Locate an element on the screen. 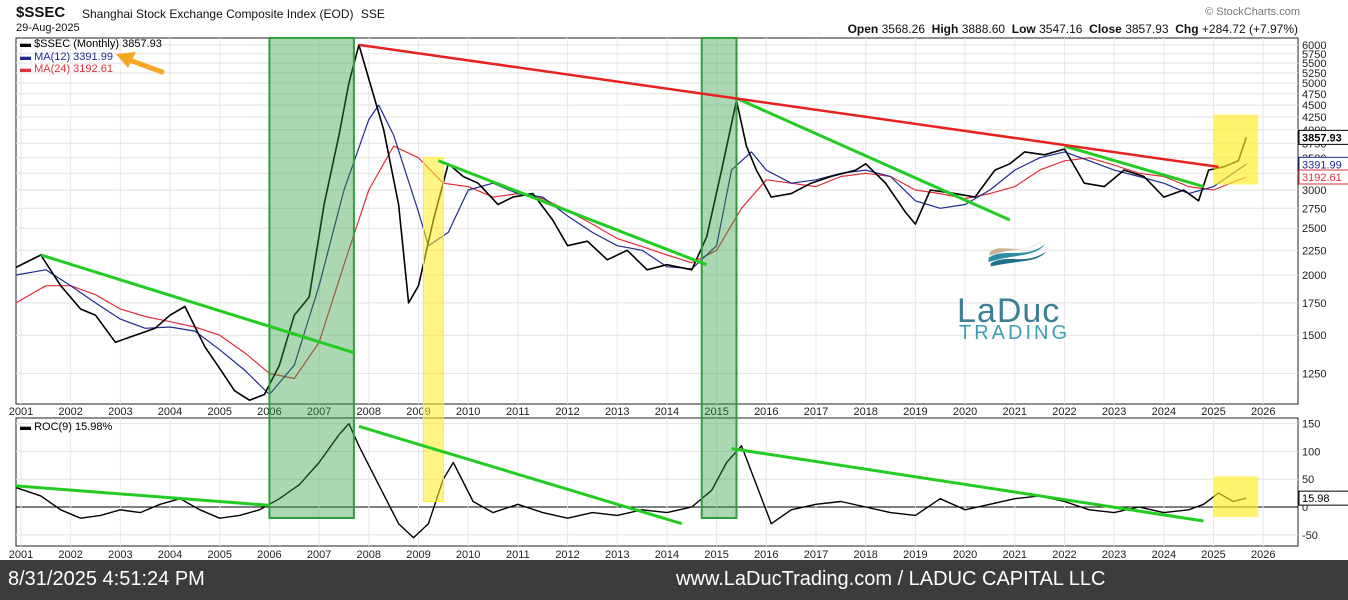  logo-sub: TRADING is located at coordinates (1014, 333).